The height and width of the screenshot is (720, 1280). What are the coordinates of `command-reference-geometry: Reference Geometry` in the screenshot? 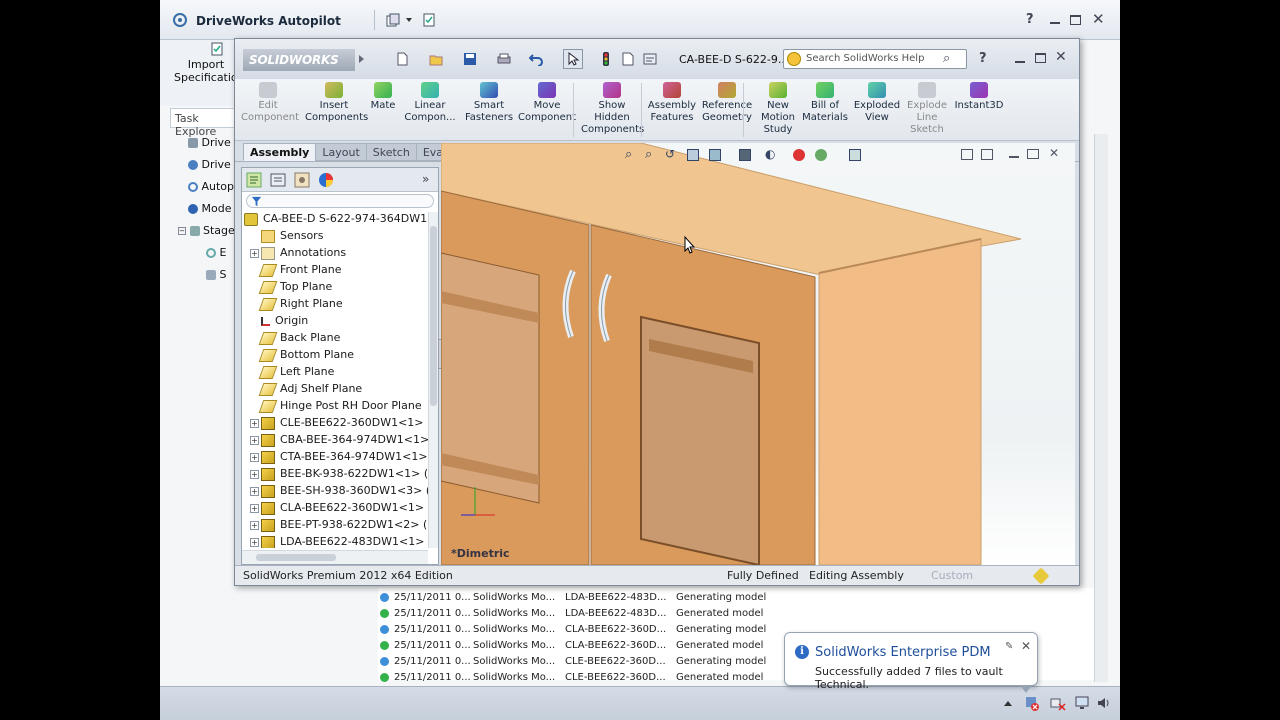 It's located at (727, 110).